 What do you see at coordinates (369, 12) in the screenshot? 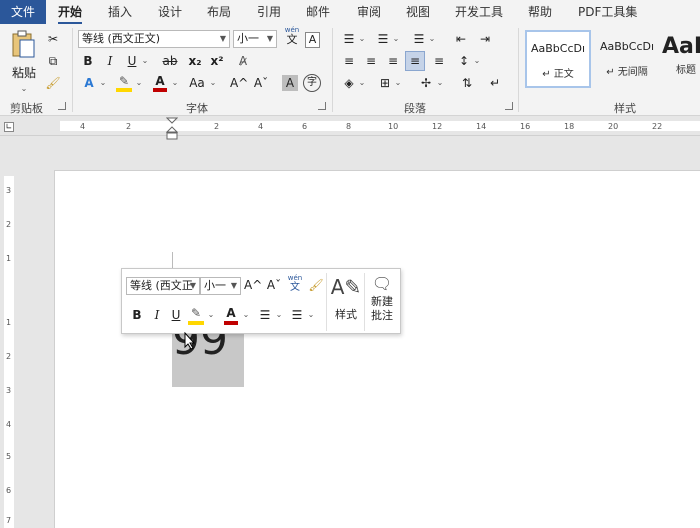
I see `tab-review: 审阅` at bounding box center [369, 12].